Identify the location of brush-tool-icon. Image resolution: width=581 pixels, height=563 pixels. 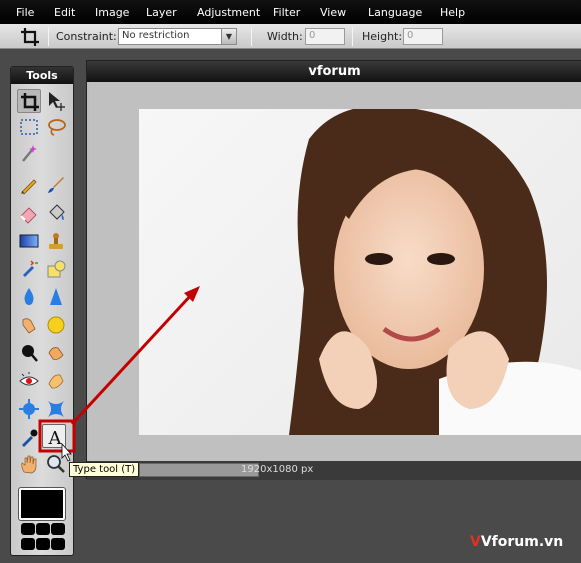
(56, 185).